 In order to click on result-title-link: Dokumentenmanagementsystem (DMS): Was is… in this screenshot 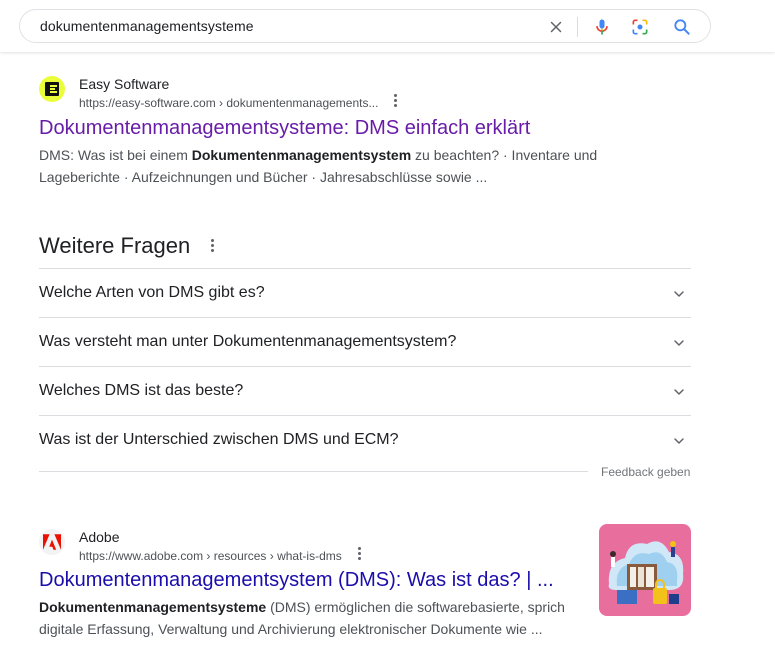, I will do `click(296, 580)`.